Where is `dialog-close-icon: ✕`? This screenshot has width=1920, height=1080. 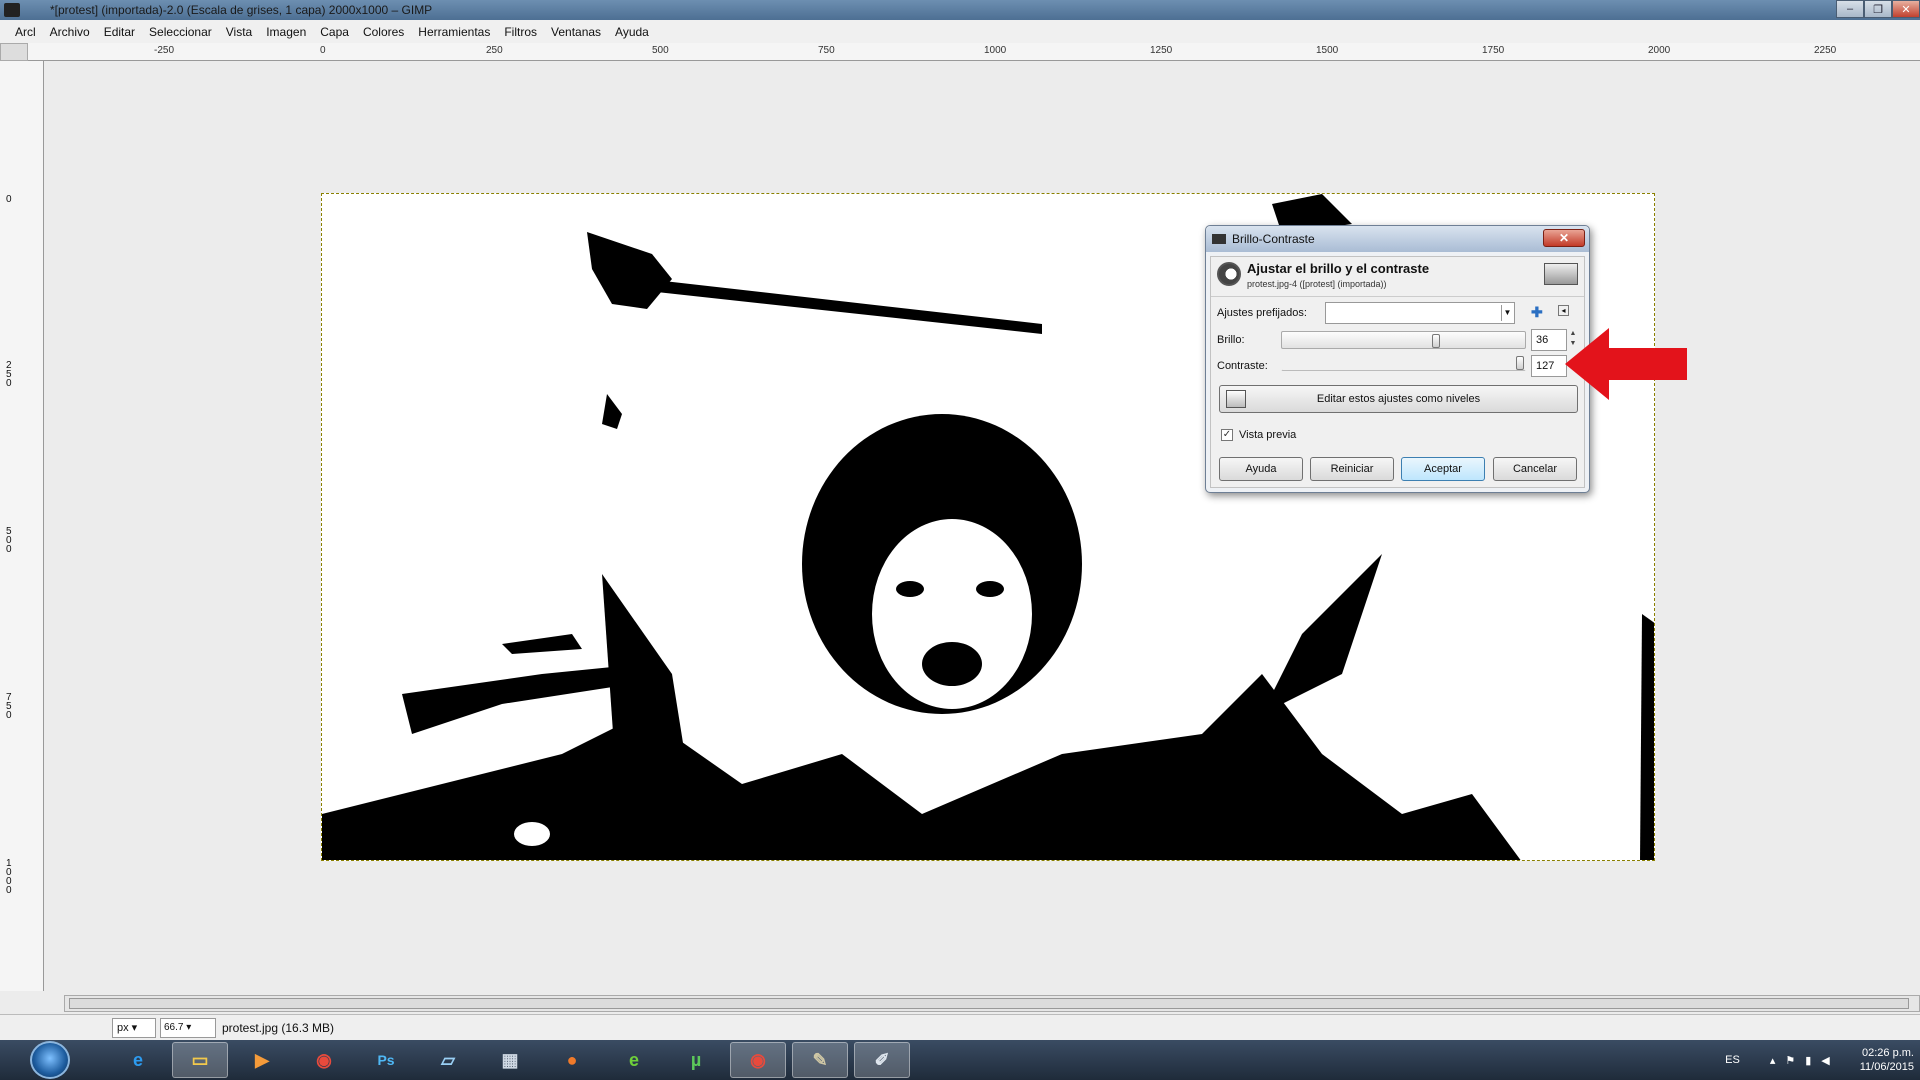 dialog-close-icon: ✕ is located at coordinates (1564, 238).